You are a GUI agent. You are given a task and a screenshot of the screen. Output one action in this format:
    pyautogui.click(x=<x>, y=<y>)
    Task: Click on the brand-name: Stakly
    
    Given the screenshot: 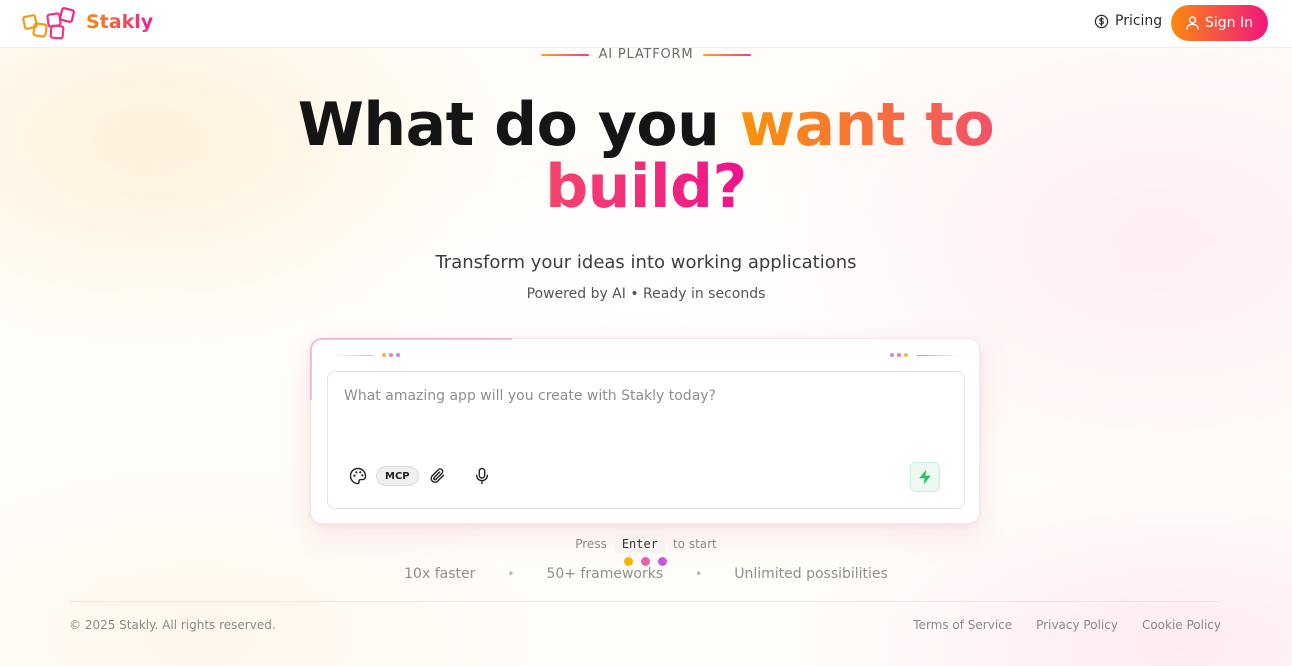 What is the action you would take?
    pyautogui.click(x=119, y=22)
    